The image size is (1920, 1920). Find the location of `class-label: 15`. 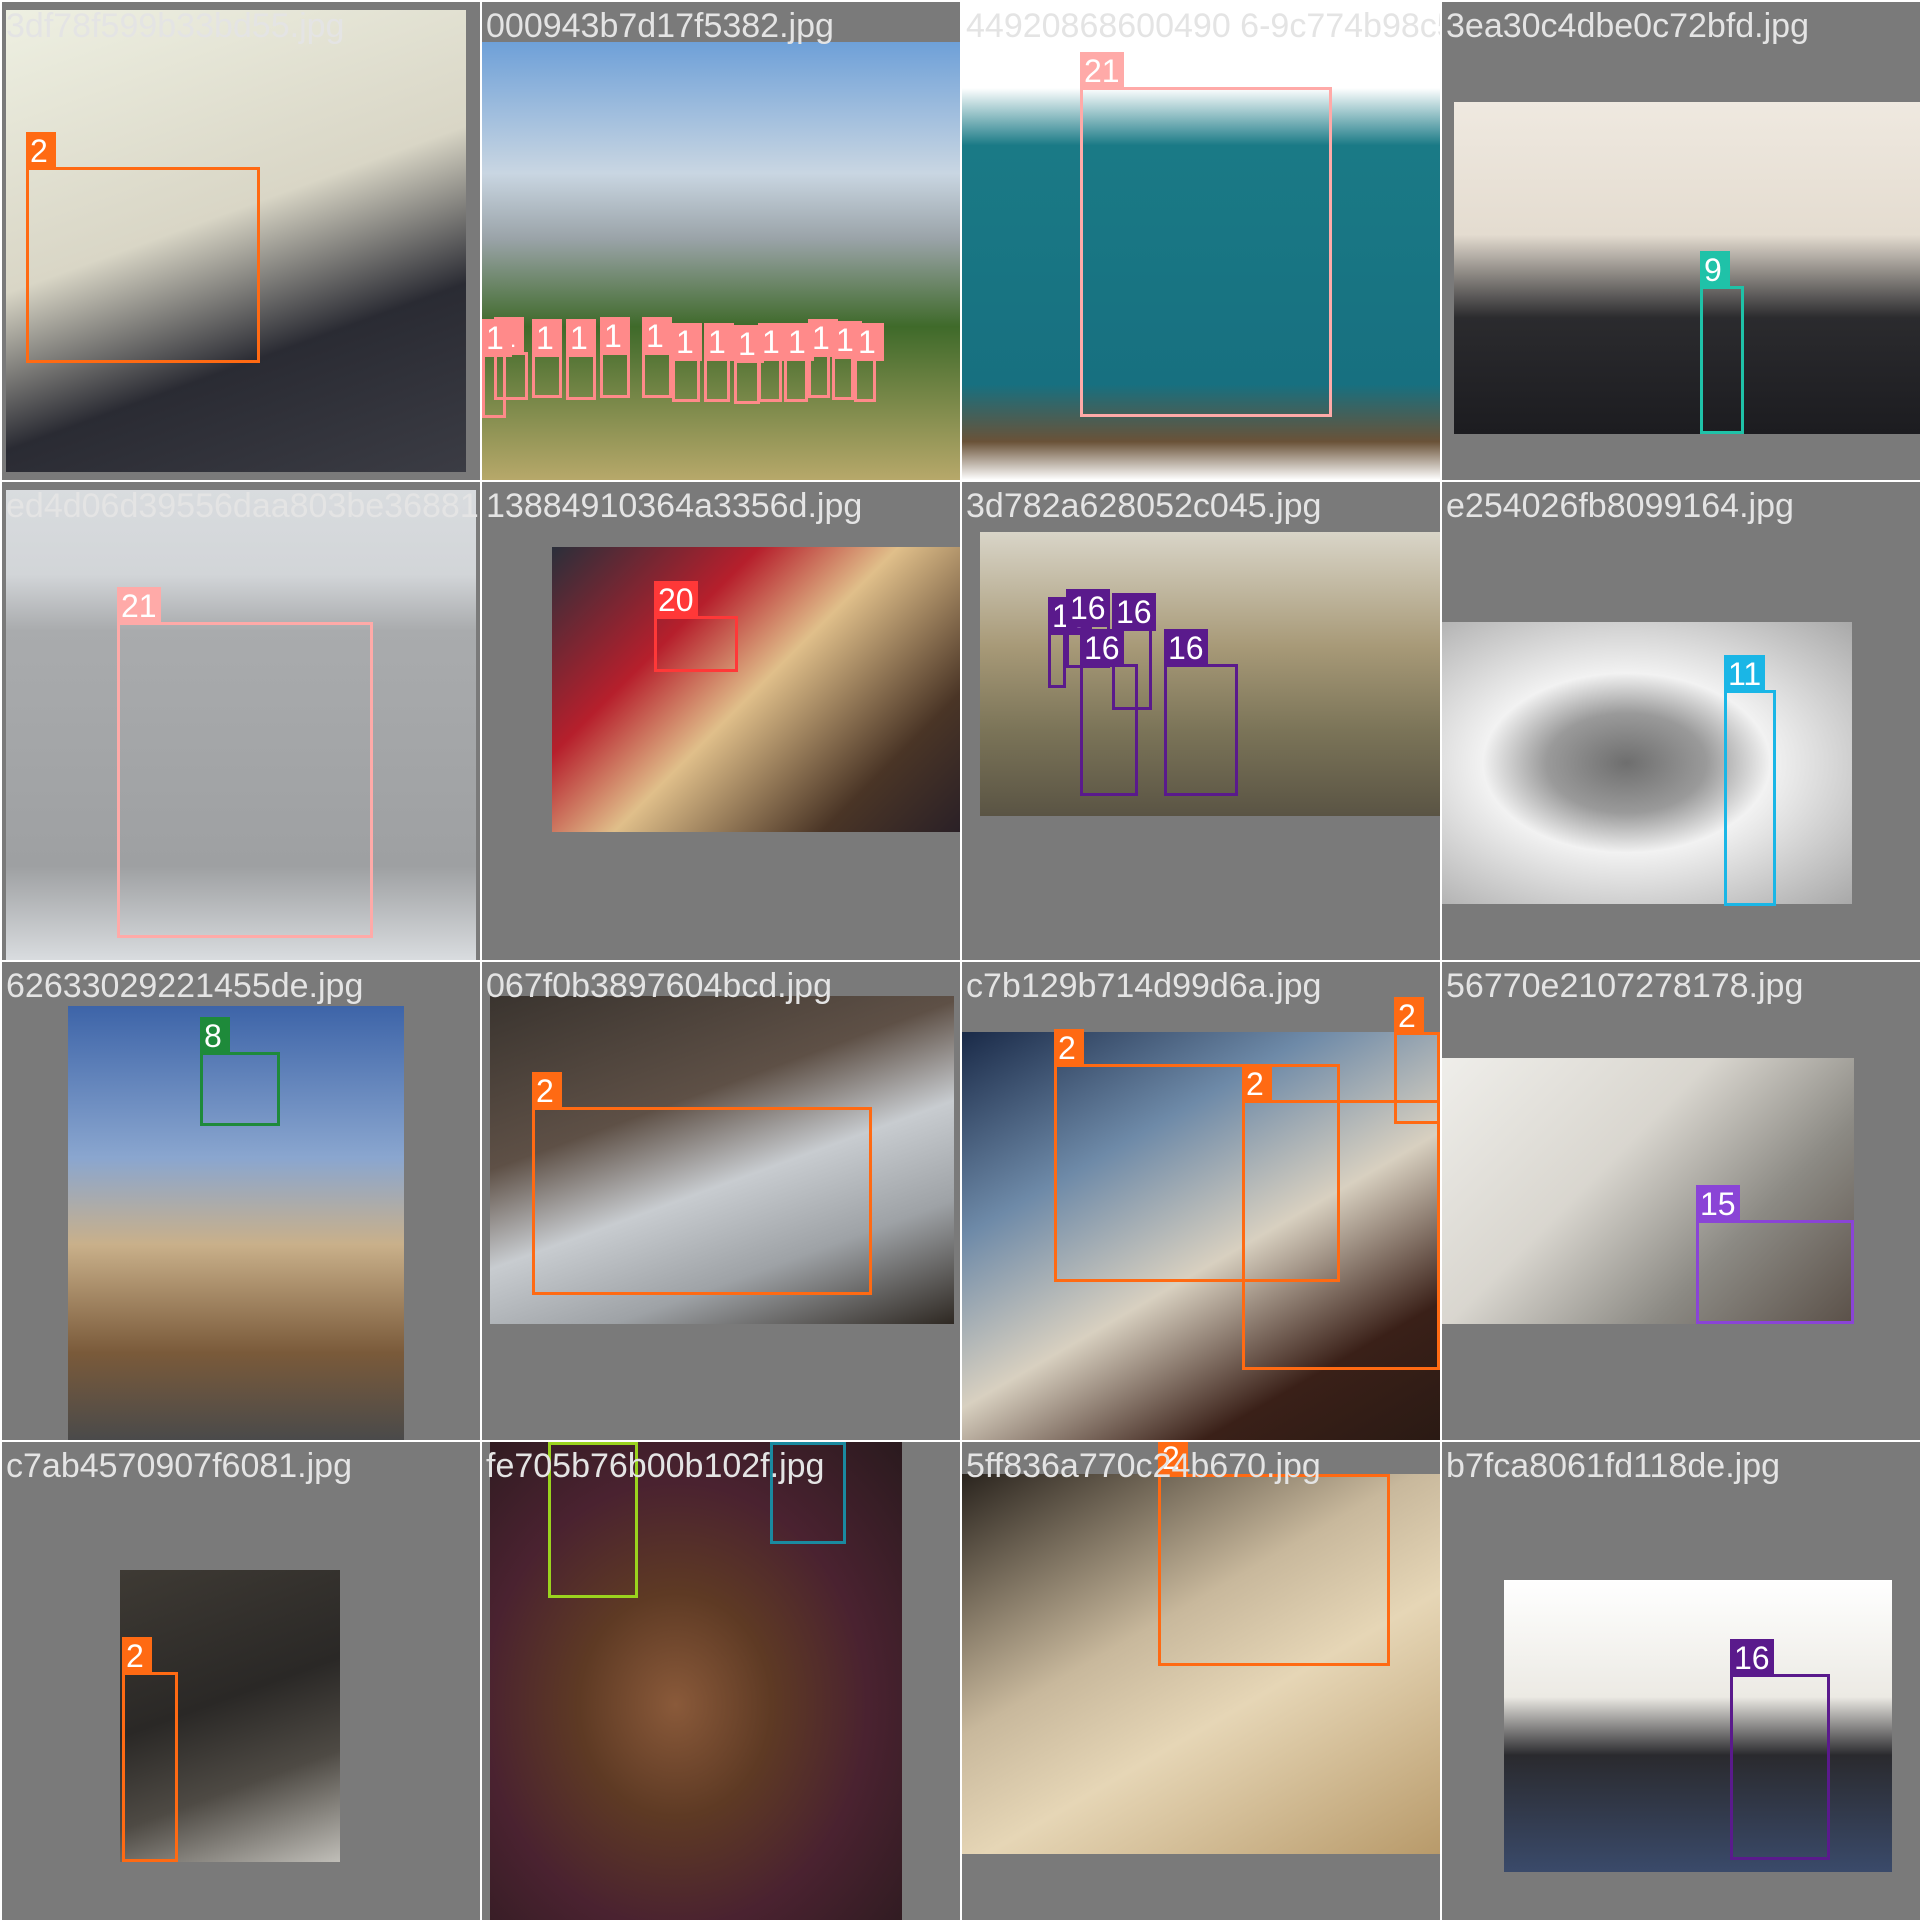

class-label: 15 is located at coordinates (1718, 1204).